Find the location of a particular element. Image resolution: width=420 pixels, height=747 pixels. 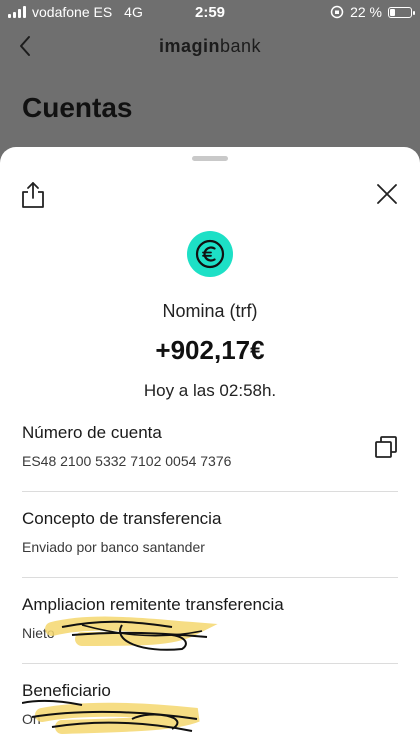

brand-logo: imaginbank is located at coordinates (210, 46).